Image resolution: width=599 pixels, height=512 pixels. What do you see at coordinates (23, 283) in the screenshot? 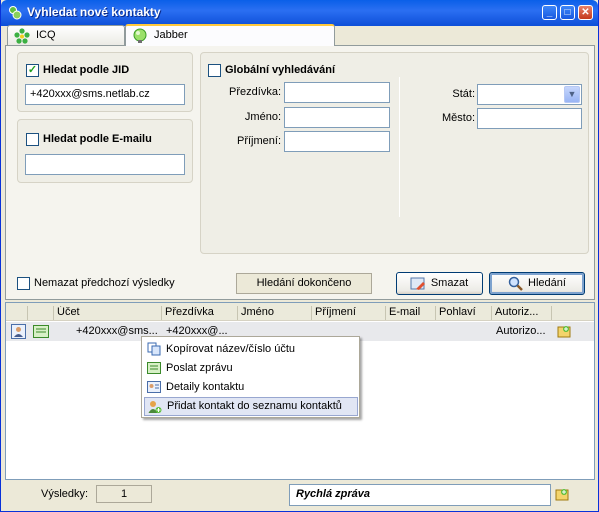
I see `keep-results-checkbox` at bounding box center [23, 283].